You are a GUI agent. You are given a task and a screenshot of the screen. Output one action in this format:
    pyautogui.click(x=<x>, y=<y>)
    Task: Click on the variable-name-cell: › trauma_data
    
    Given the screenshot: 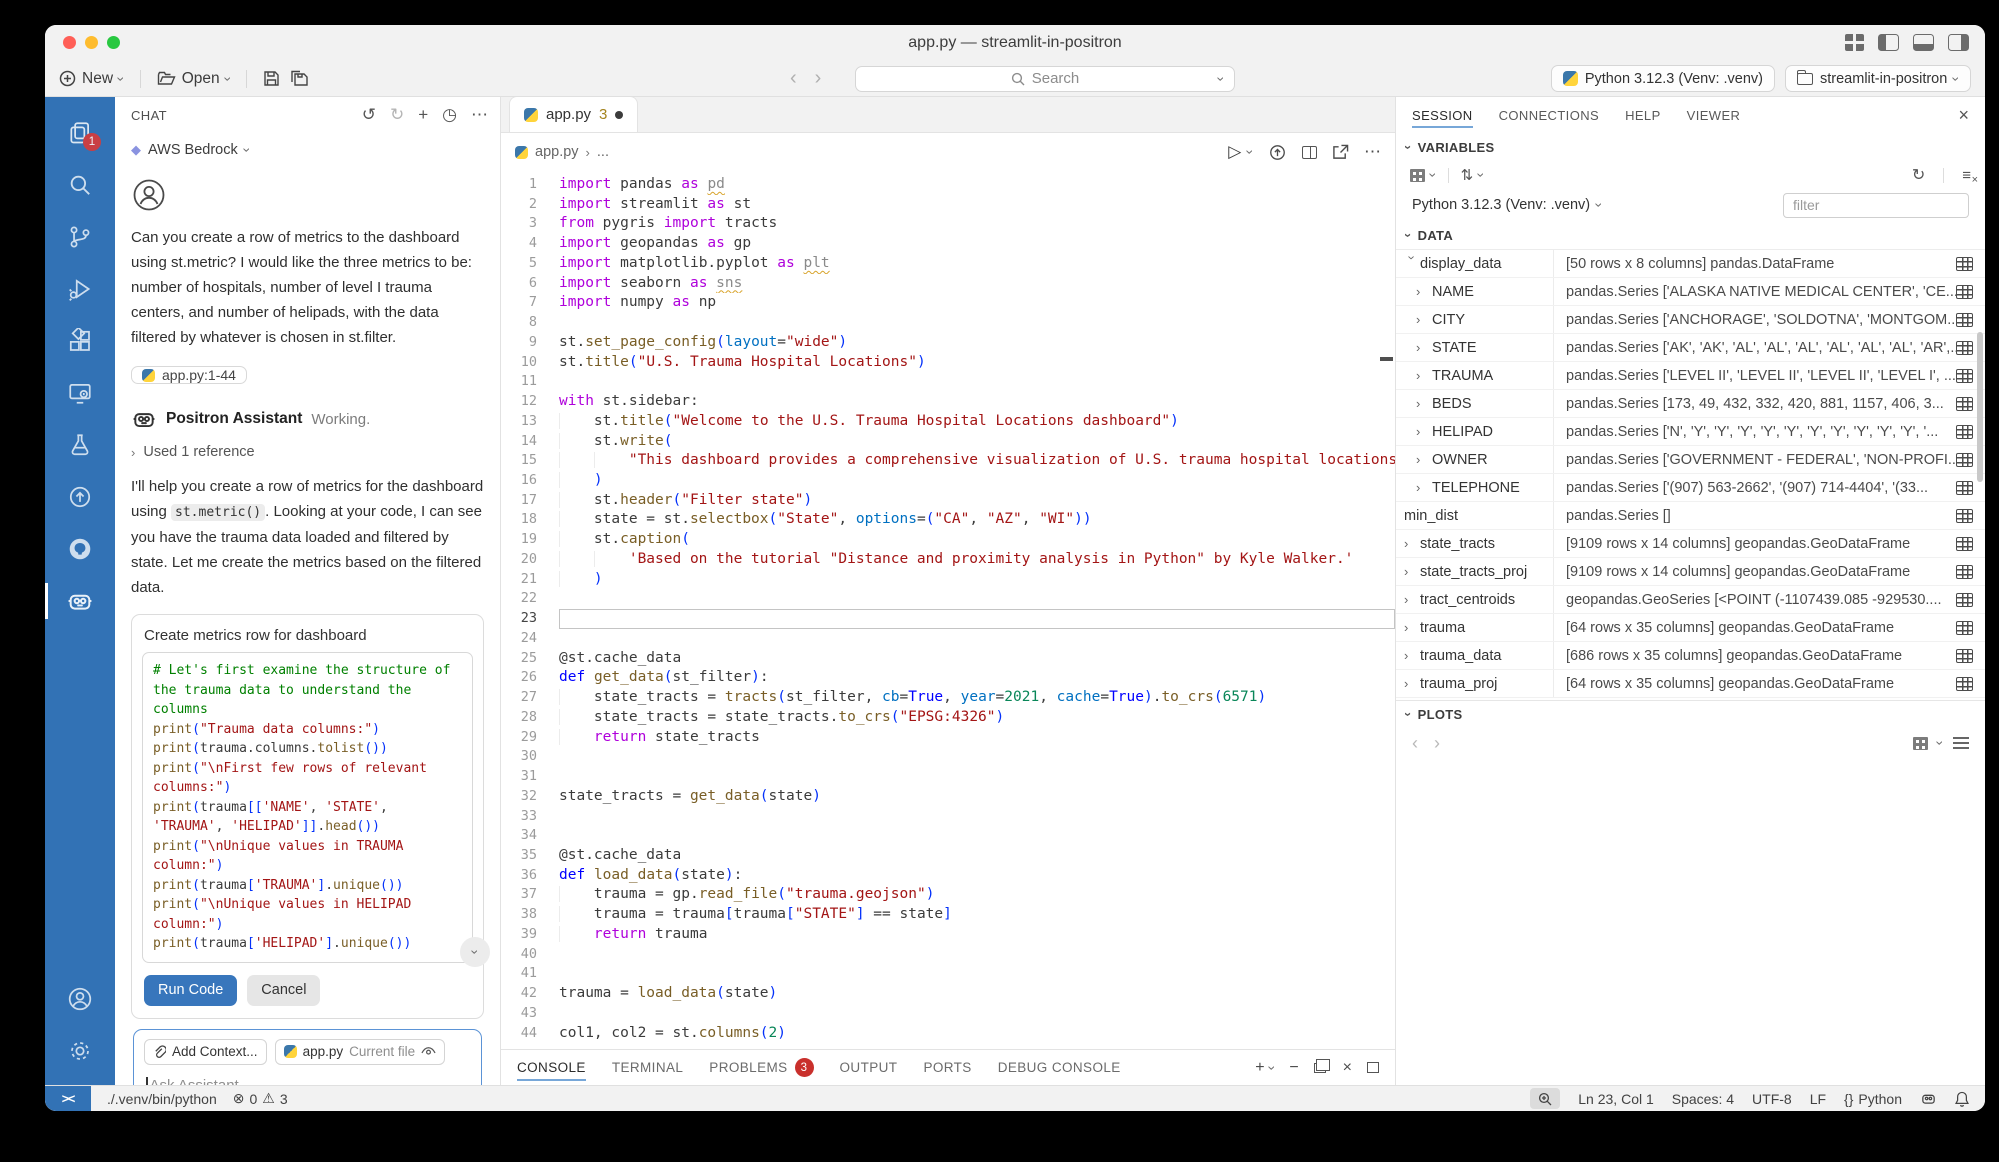 What is the action you would take?
    pyautogui.click(x=1475, y=655)
    